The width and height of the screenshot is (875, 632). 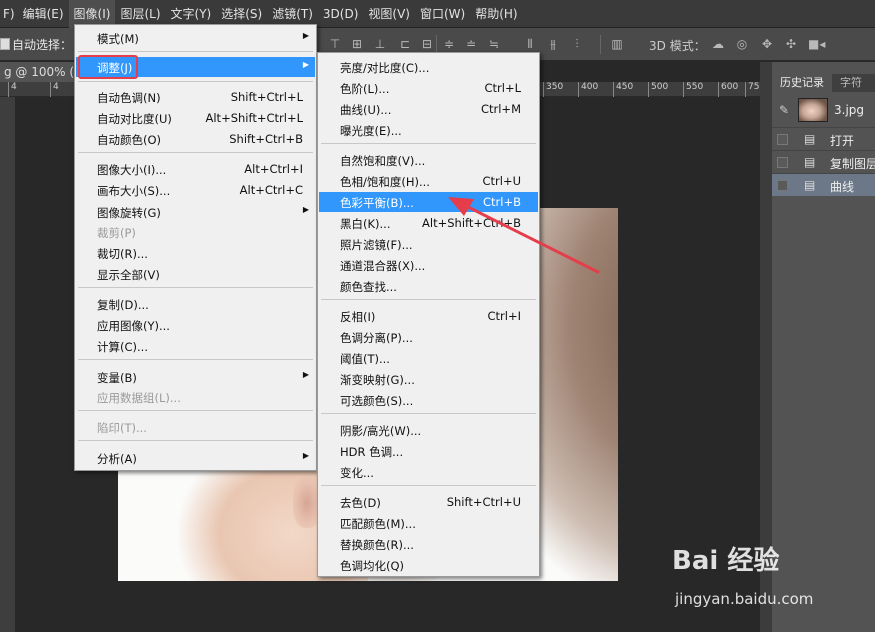 What do you see at coordinates (9, 14) in the screenshot?
I see `menu-filter-partial: F)` at bounding box center [9, 14].